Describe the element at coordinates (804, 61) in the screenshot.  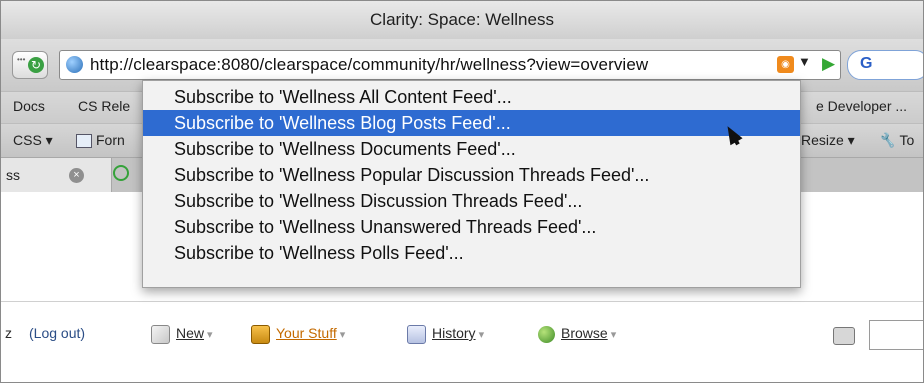
I see `rss-dropdown-icon: ▼` at that location.